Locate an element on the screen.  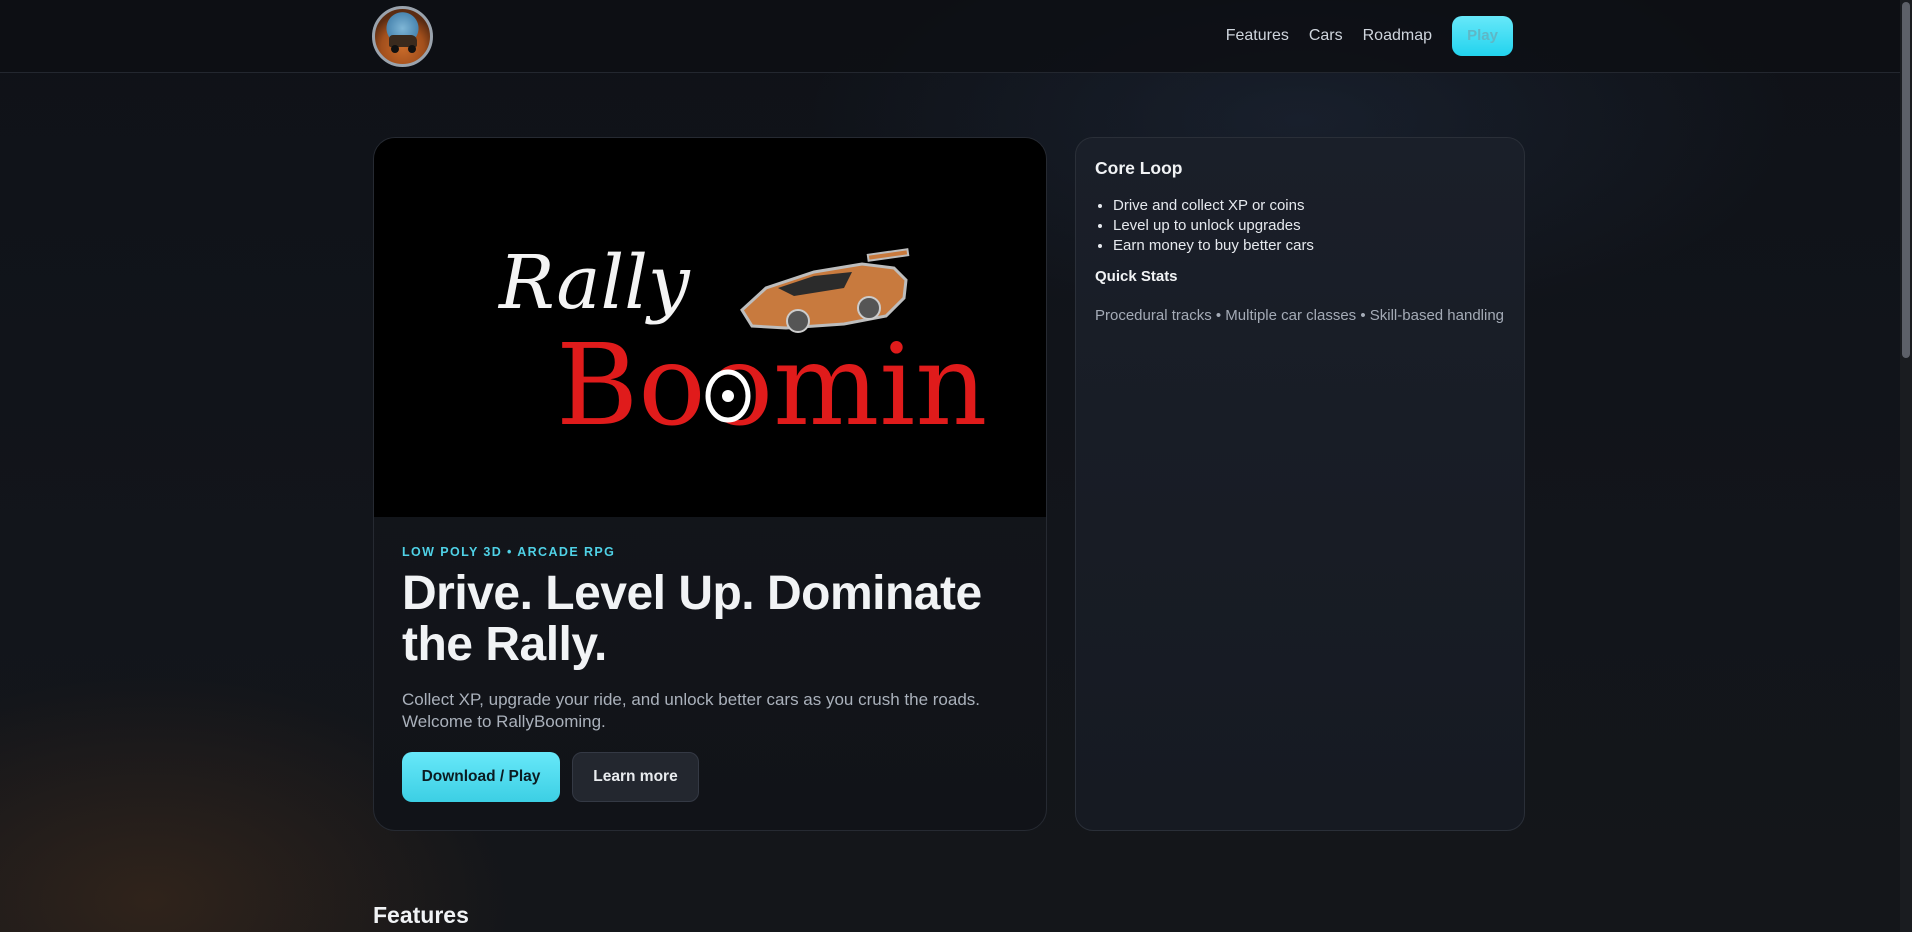
learn-more-button: Learn more is located at coordinates (635, 777).